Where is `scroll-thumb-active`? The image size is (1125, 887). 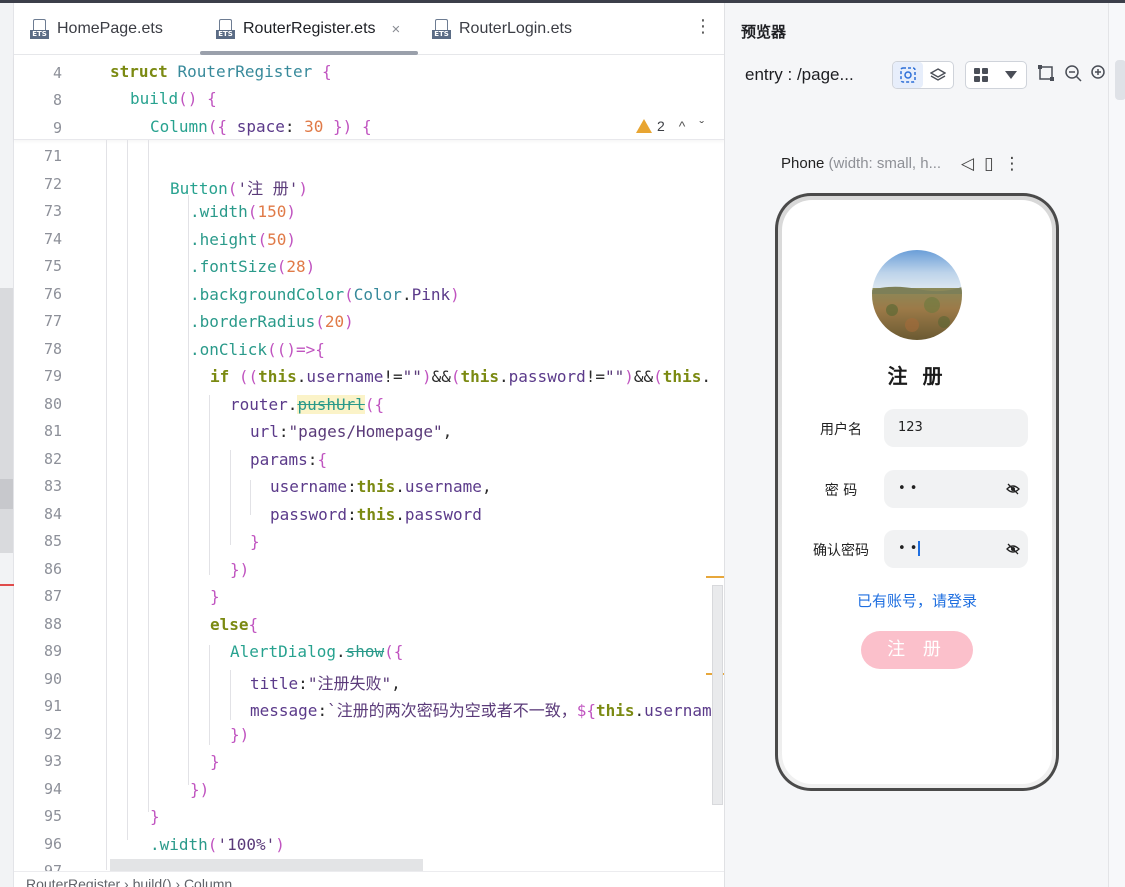 scroll-thumb-active is located at coordinates (6, 494).